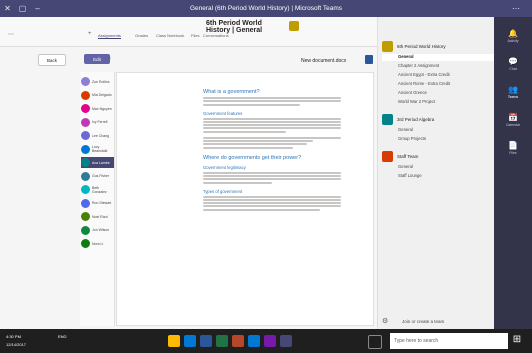  Describe the element at coordinates (513, 173) in the screenshot. I see `app-rail: 🔔 Activity 💬 Chat 👥 Teams 📅 Calendar 📄 Files` at that location.